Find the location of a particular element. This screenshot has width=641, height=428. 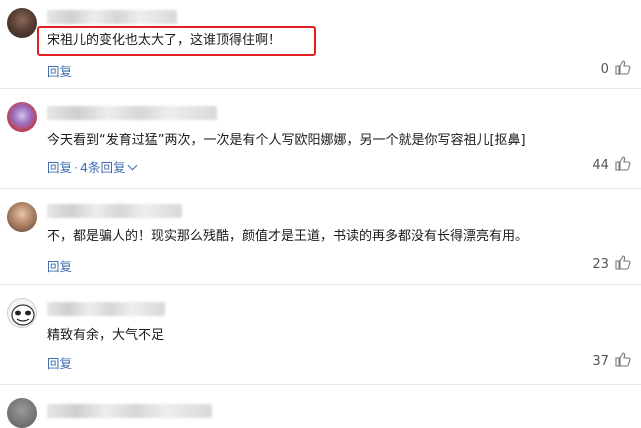

comment-text: 精致有余，大气不足 is located at coordinates (106, 335).